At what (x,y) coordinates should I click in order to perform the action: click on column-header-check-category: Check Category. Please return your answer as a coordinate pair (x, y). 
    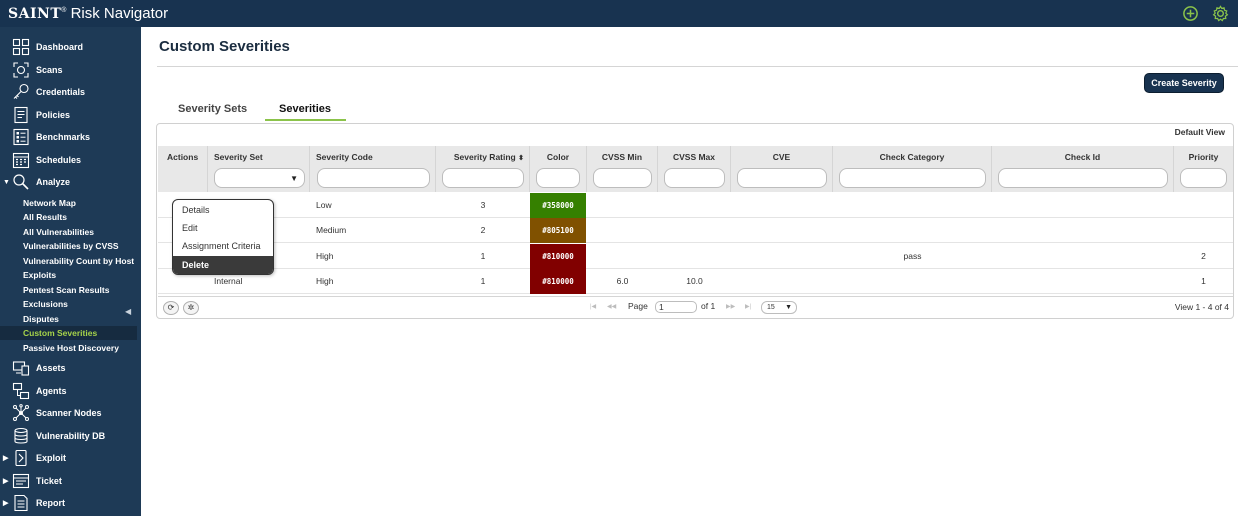
    Looking at the image, I should click on (912, 169).